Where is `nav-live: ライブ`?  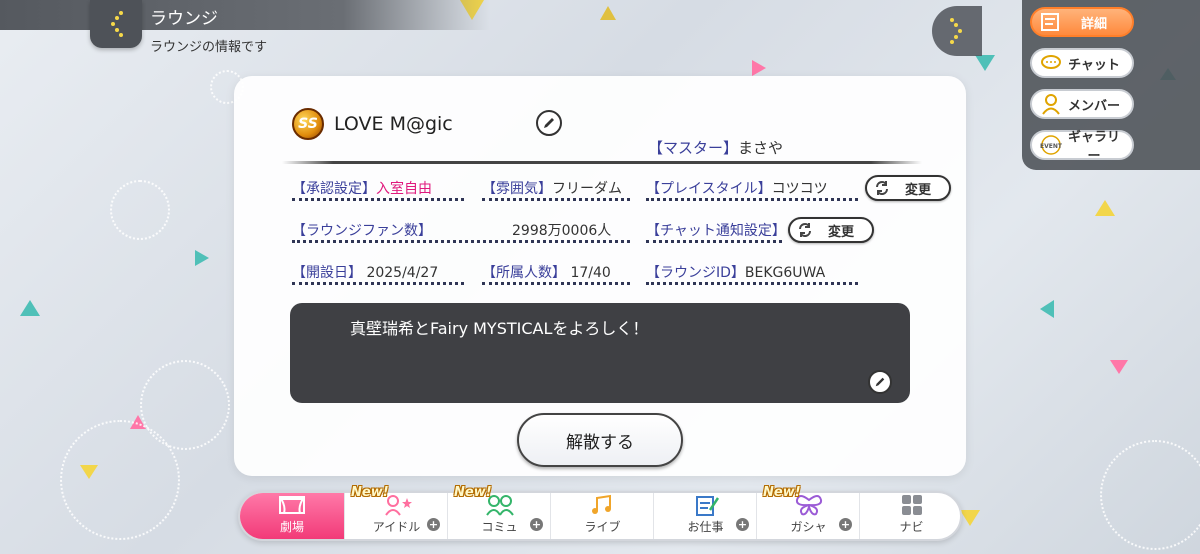
nav-live: ライブ is located at coordinates (602, 516).